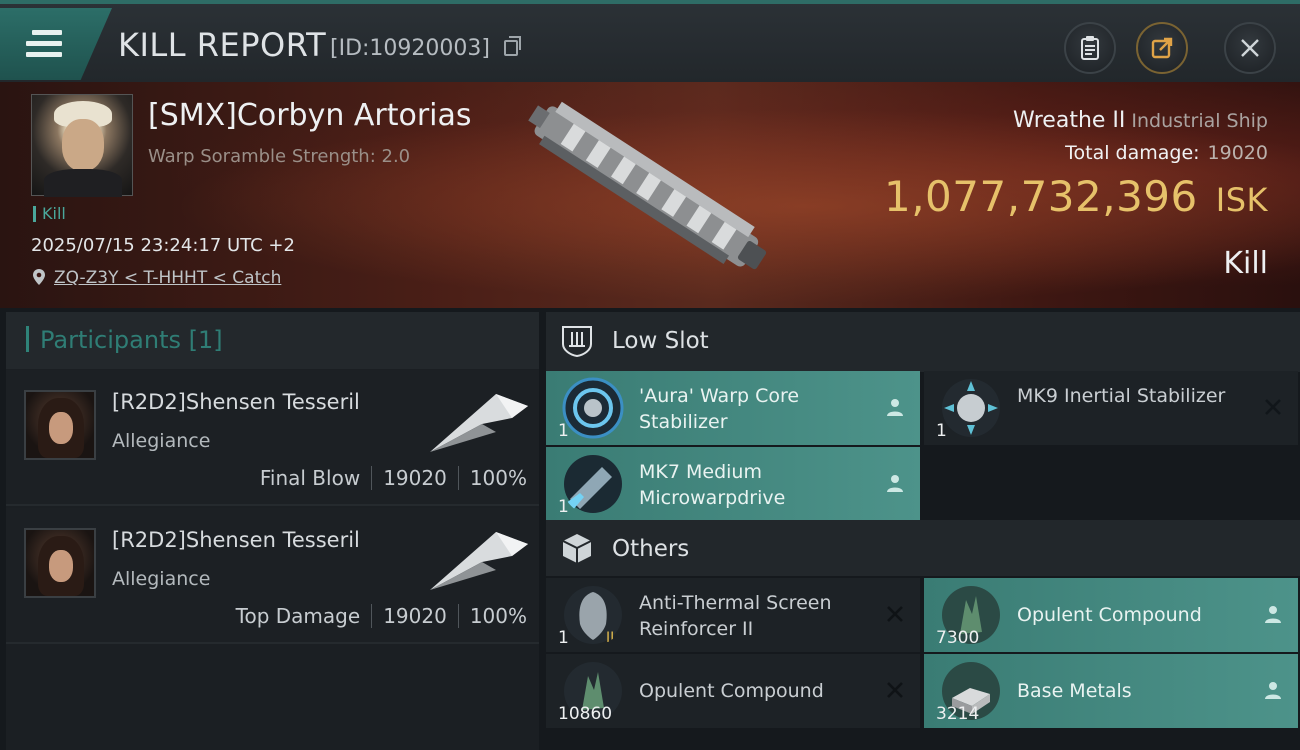 This screenshot has height=750, width=1300. What do you see at coordinates (1069, 120) in the screenshot?
I see `ship-name: Wreathe II` at bounding box center [1069, 120].